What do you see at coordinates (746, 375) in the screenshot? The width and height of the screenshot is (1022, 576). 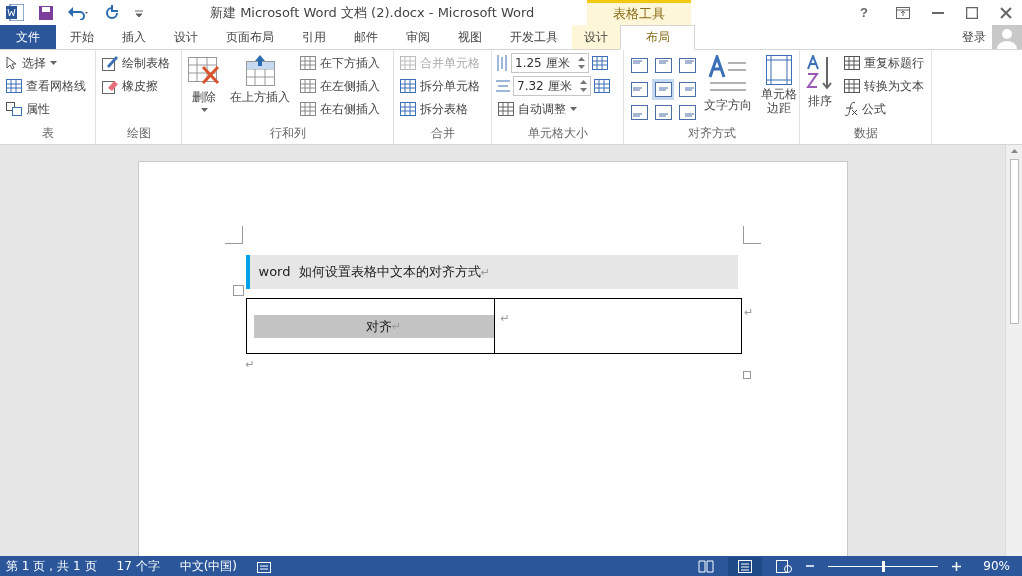 I see `table-resize-handle` at bounding box center [746, 375].